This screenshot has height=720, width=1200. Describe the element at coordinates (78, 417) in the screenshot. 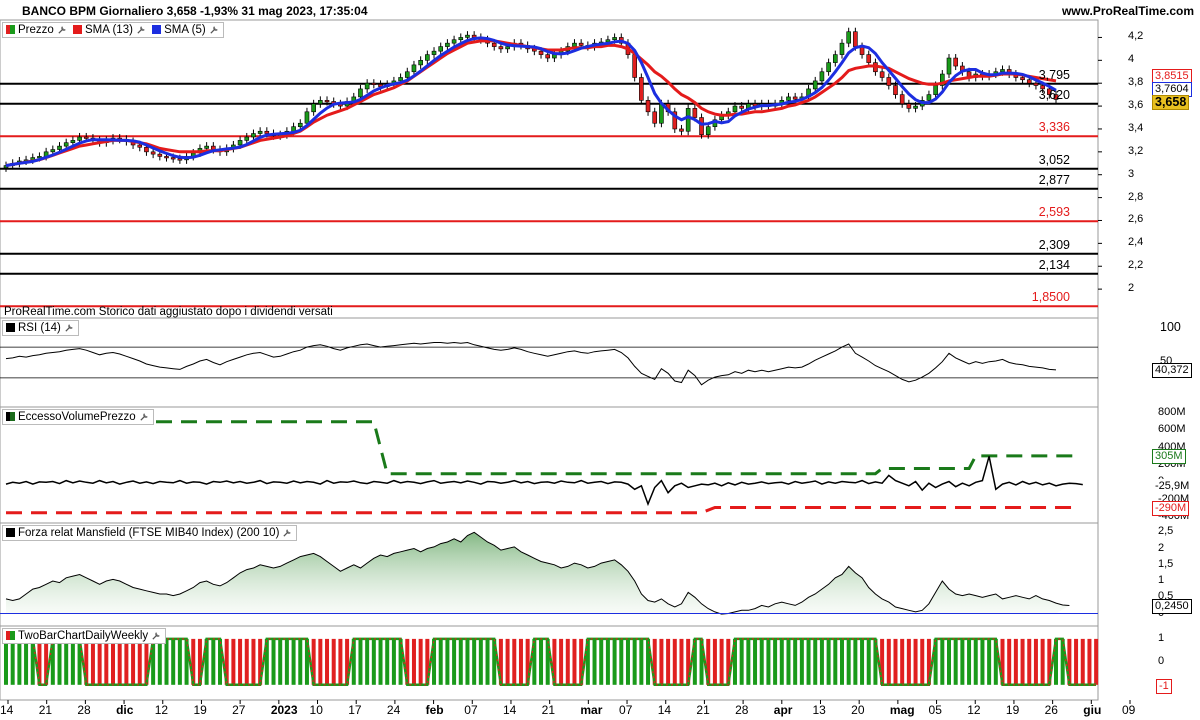

I see `evp-panel-legend: EccessoVolumePrezzo` at that location.